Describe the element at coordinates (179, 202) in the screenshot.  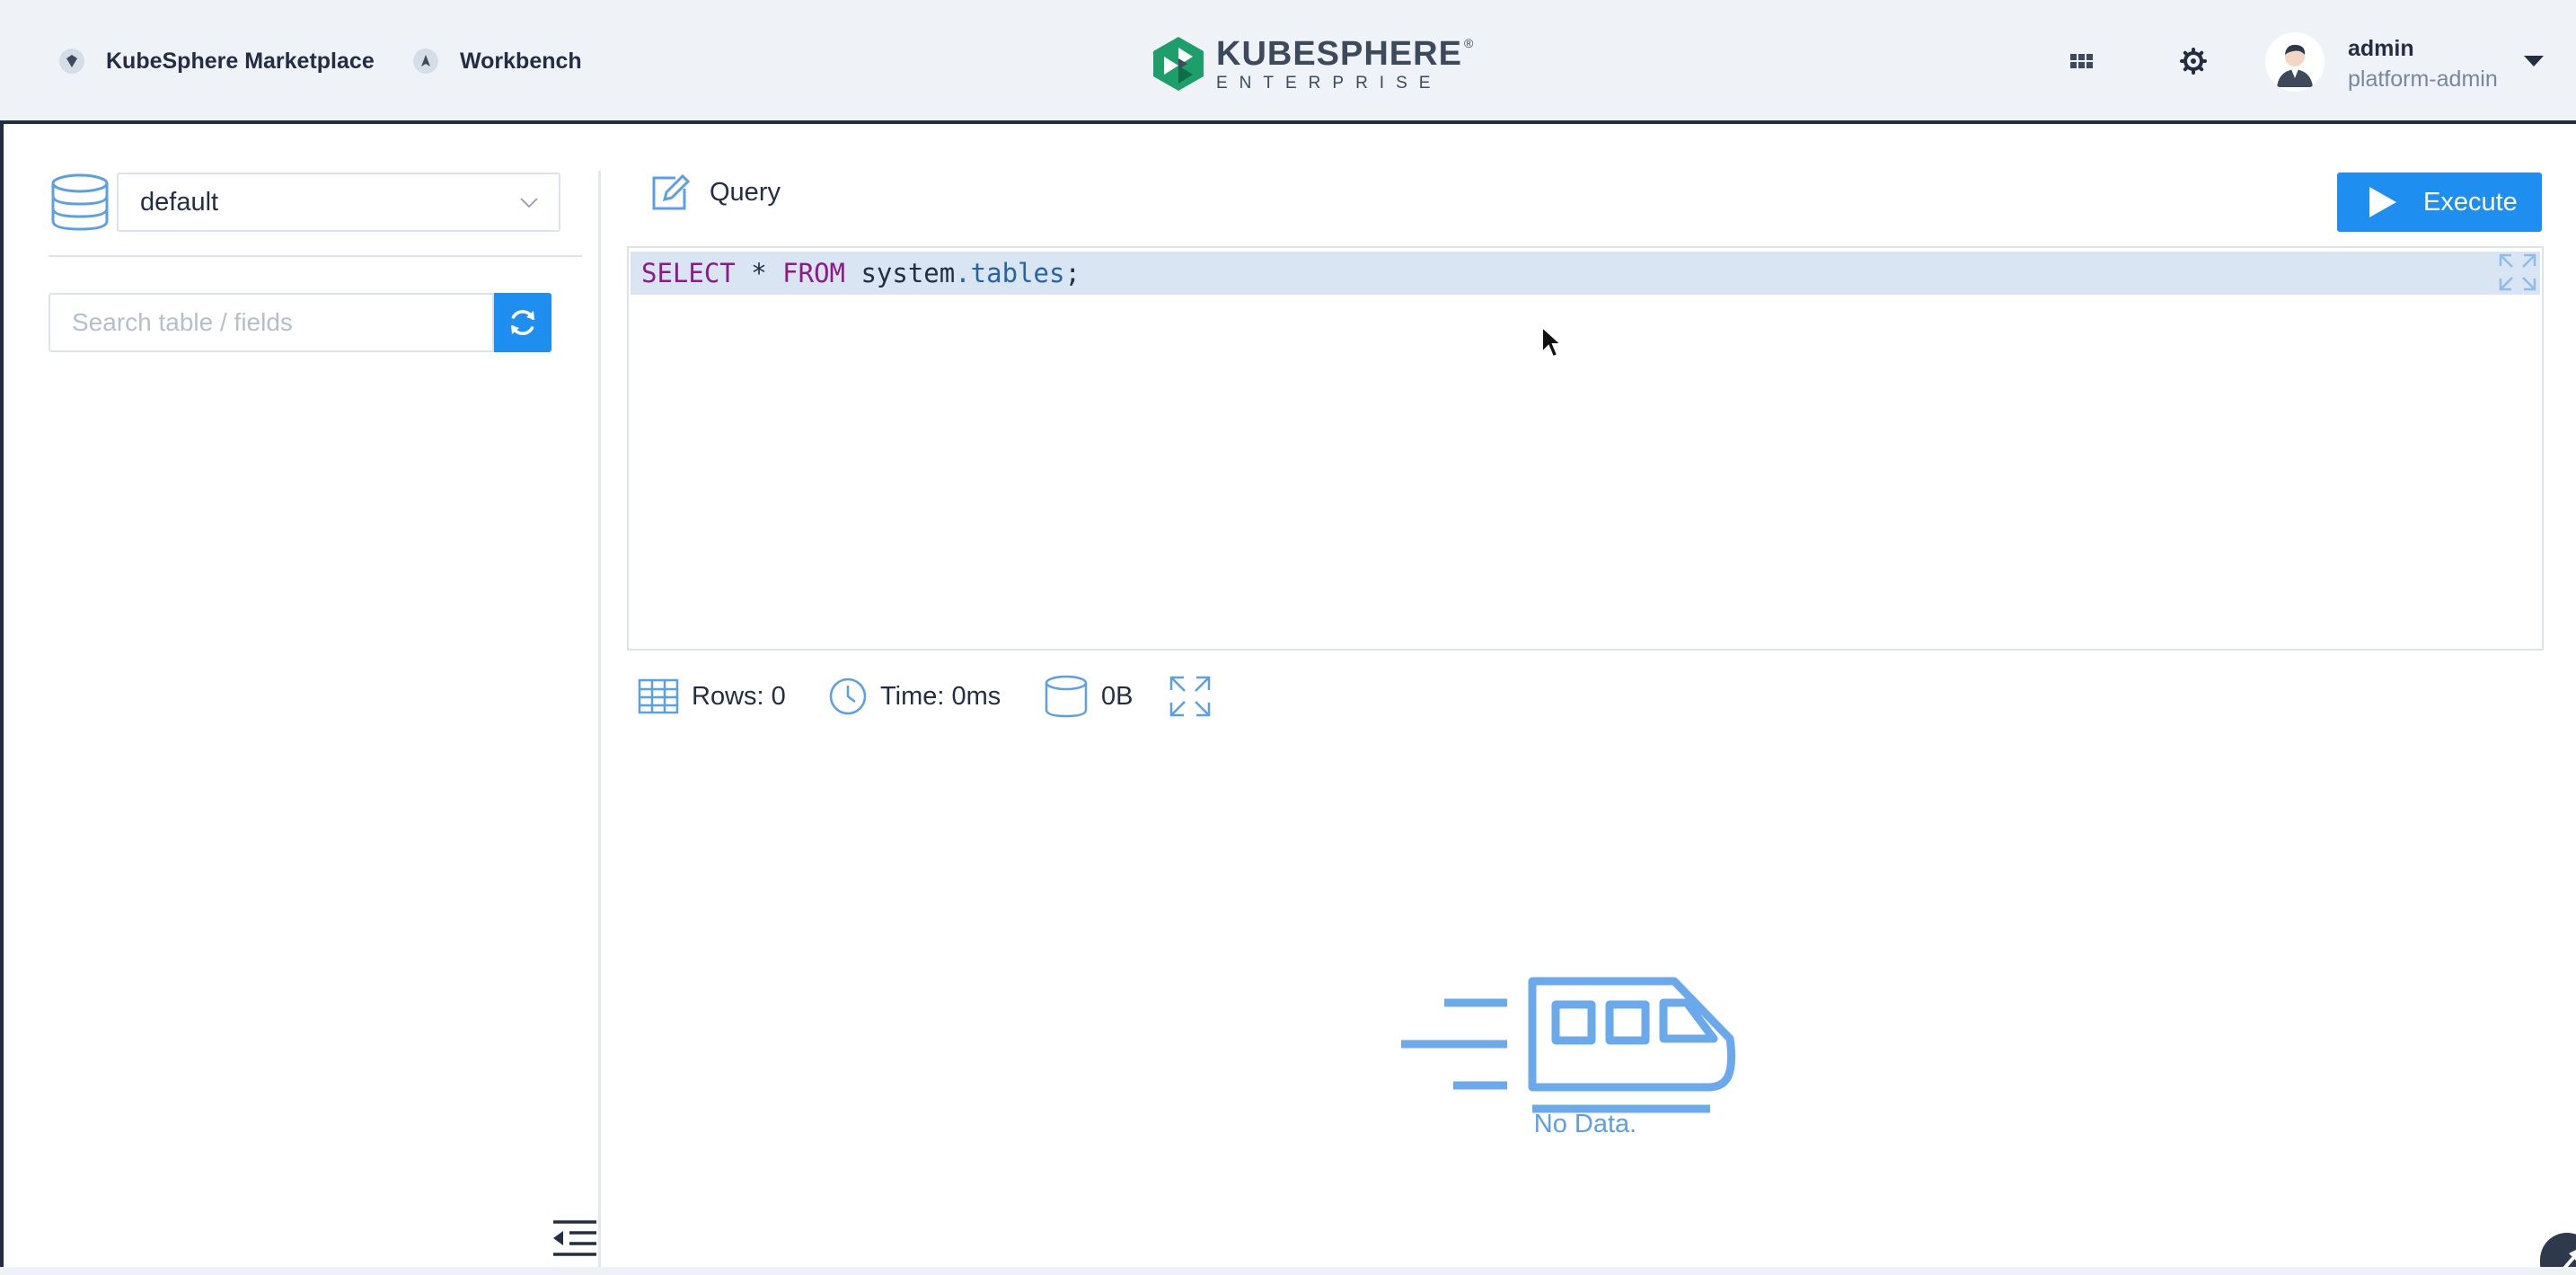
I see `database-select-value: default` at that location.